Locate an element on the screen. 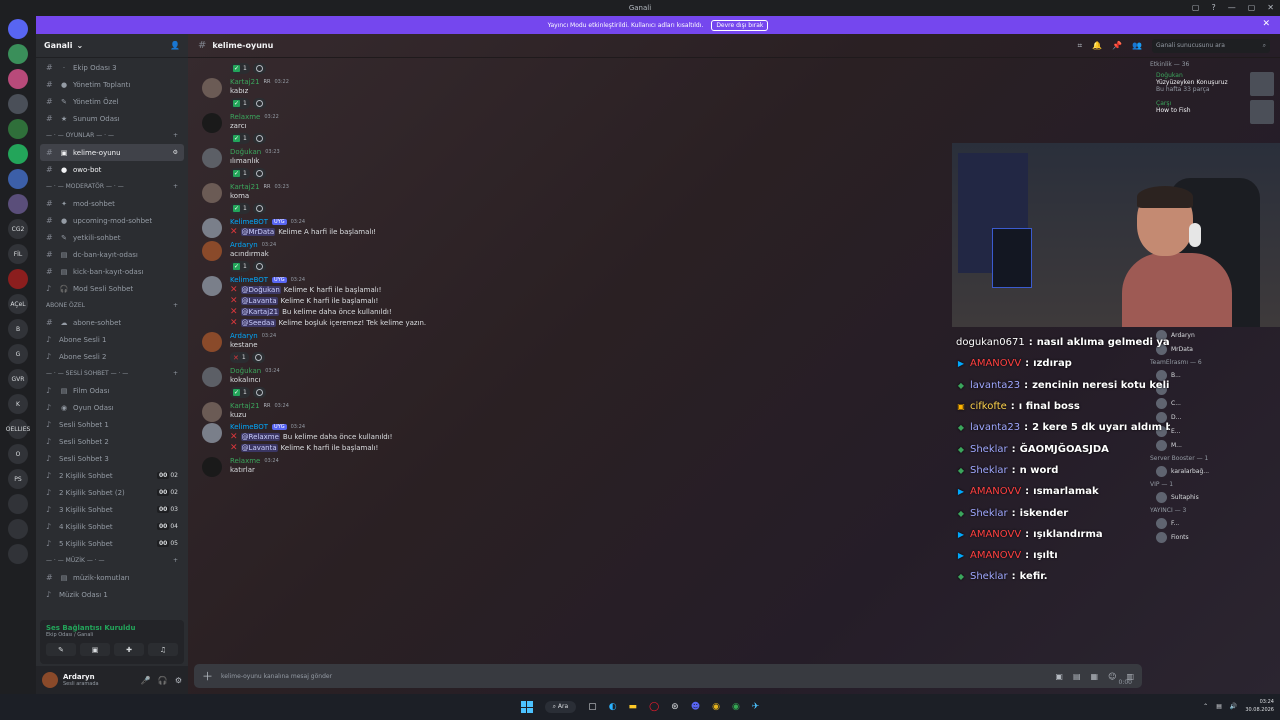 This screenshot has width=1280, height=720. server-icon: O is located at coordinates (18, 454).